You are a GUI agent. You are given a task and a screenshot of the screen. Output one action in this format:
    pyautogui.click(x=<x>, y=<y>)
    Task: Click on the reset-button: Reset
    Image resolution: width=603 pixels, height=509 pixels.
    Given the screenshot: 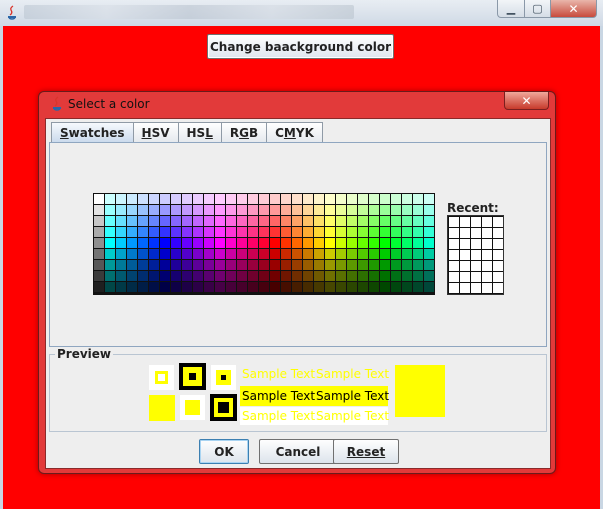 What is the action you would take?
    pyautogui.click(x=366, y=451)
    